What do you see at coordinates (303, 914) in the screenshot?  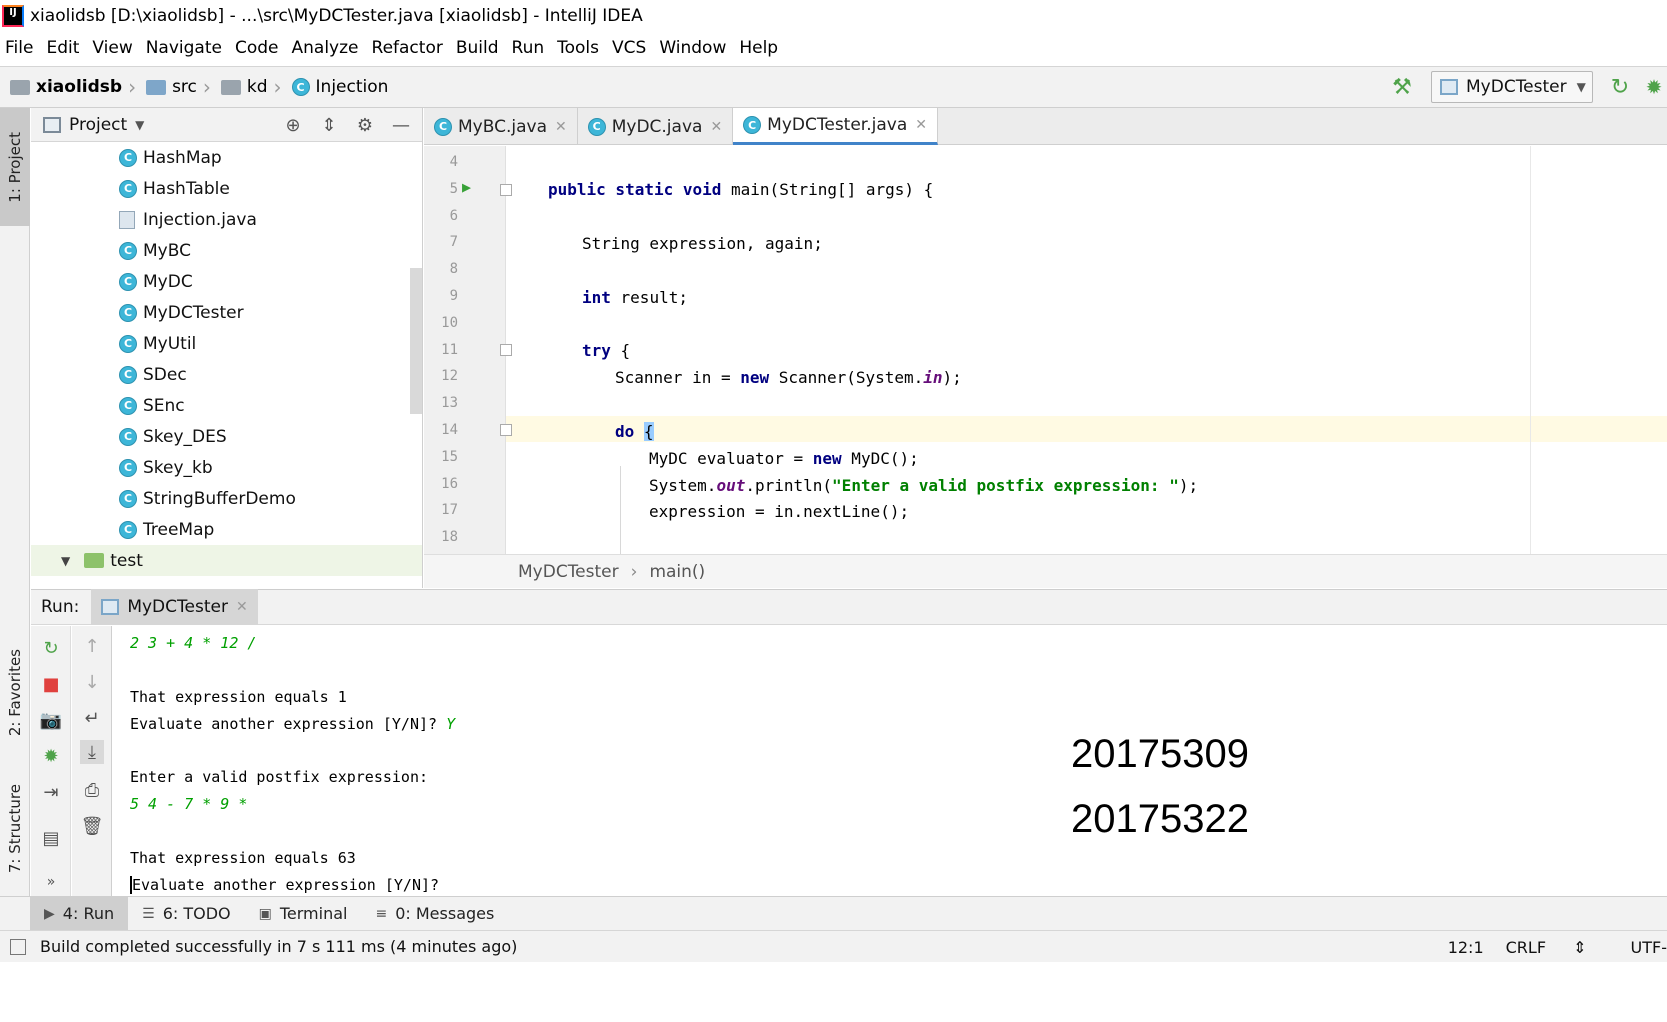 I see `tool-tab-terminal: ▣ Terminal` at bounding box center [303, 914].